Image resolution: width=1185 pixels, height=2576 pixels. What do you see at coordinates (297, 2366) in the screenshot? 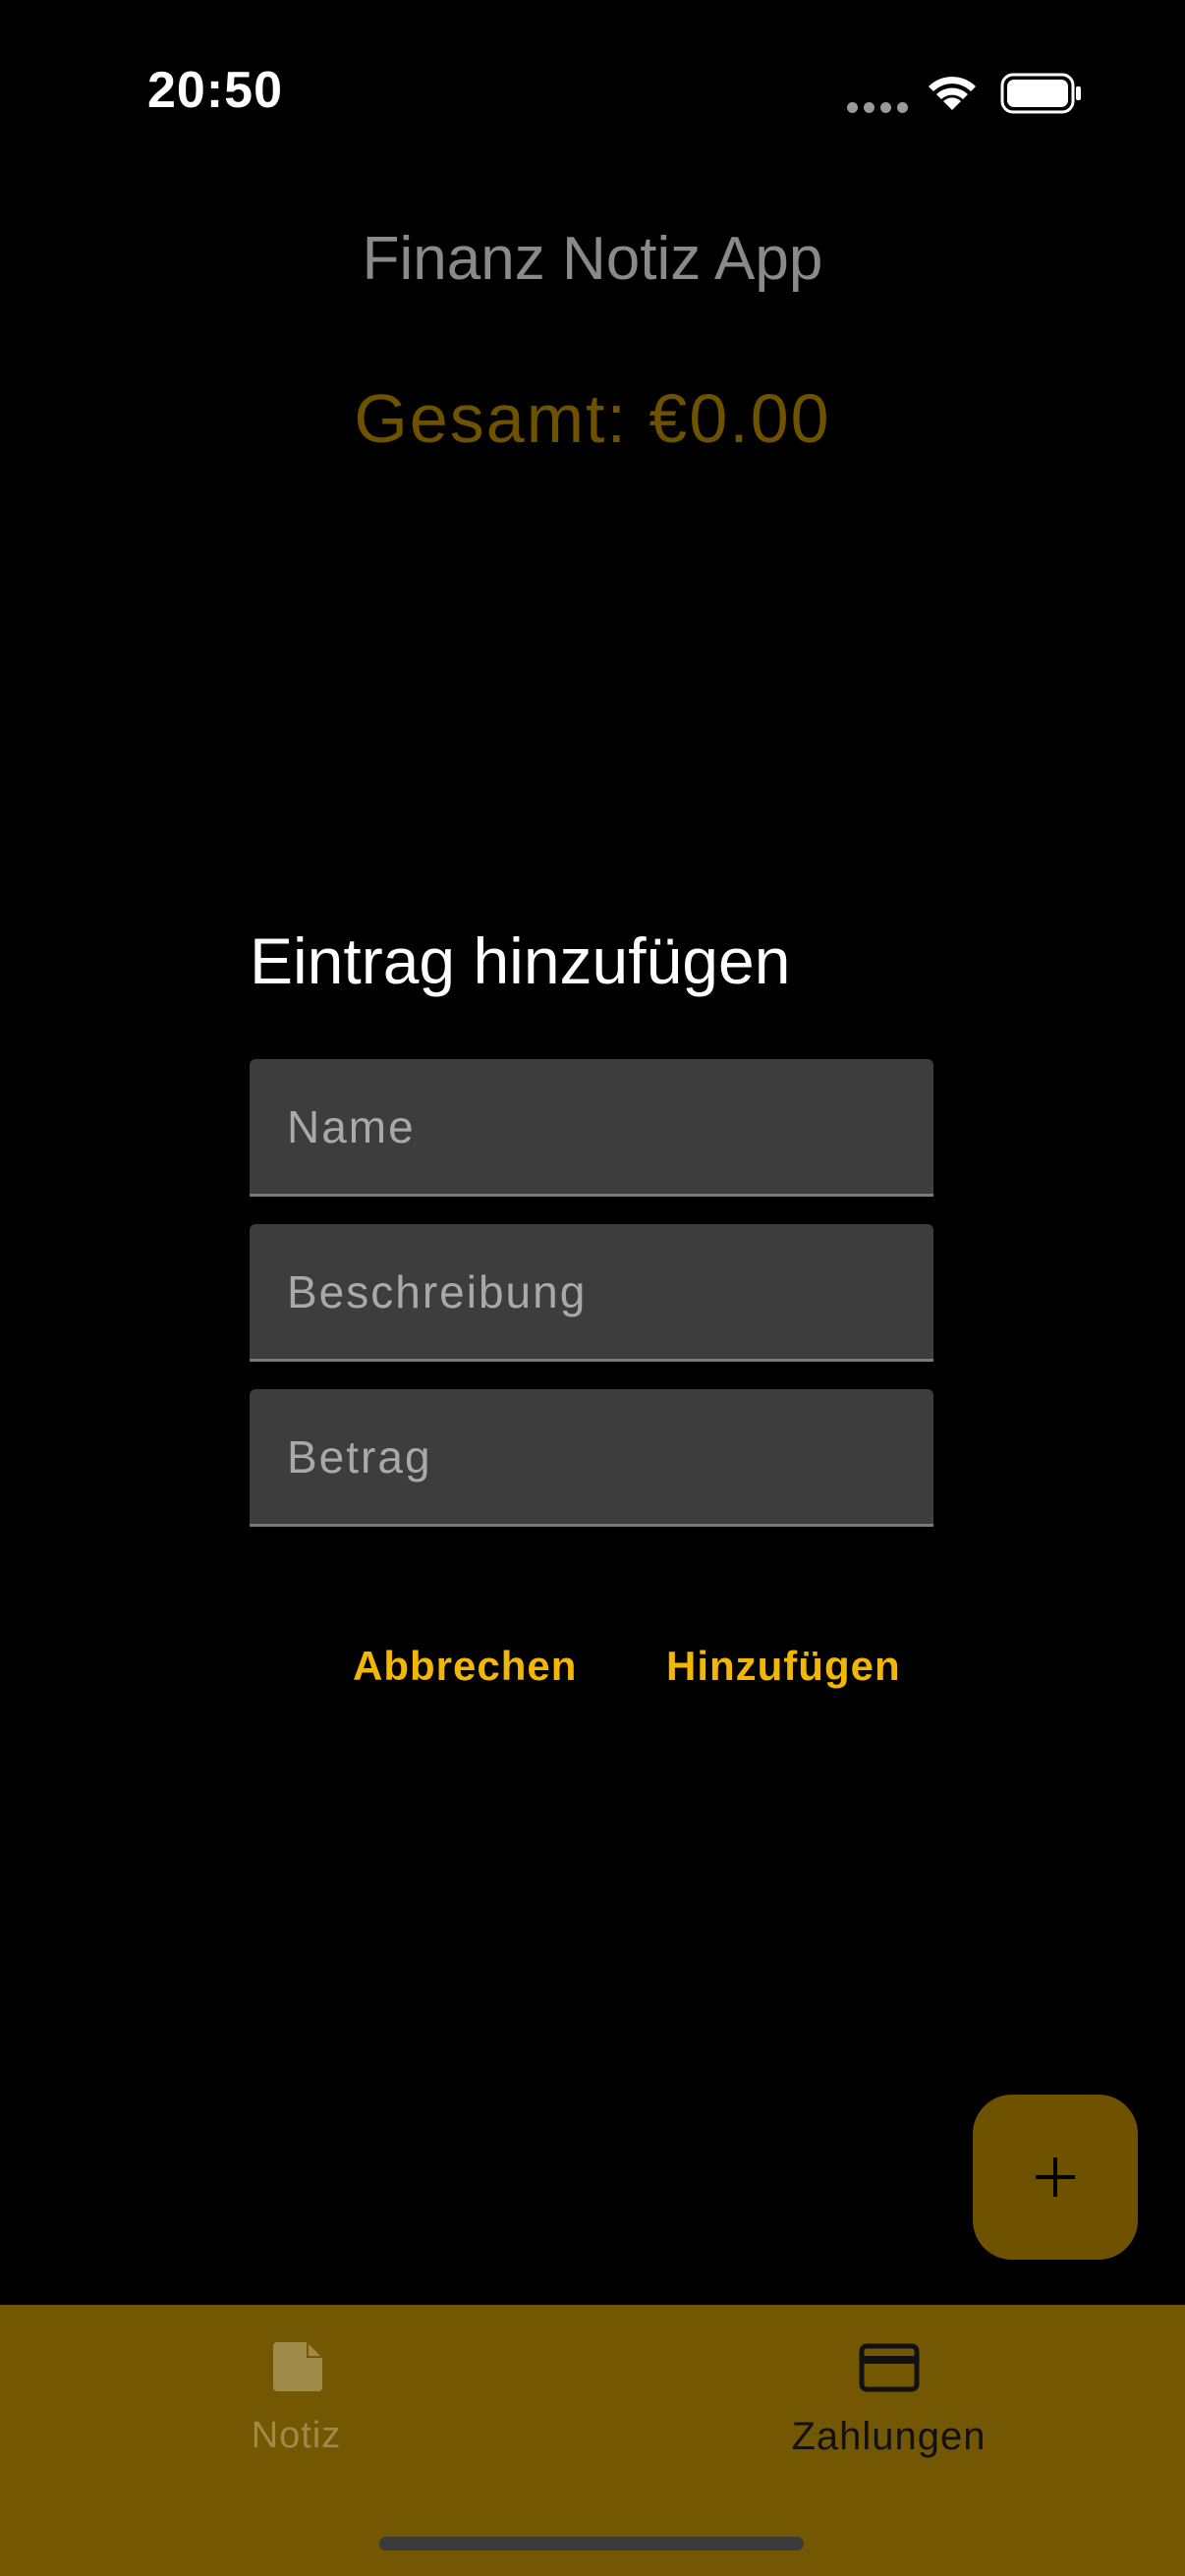
I see `note-icon` at bounding box center [297, 2366].